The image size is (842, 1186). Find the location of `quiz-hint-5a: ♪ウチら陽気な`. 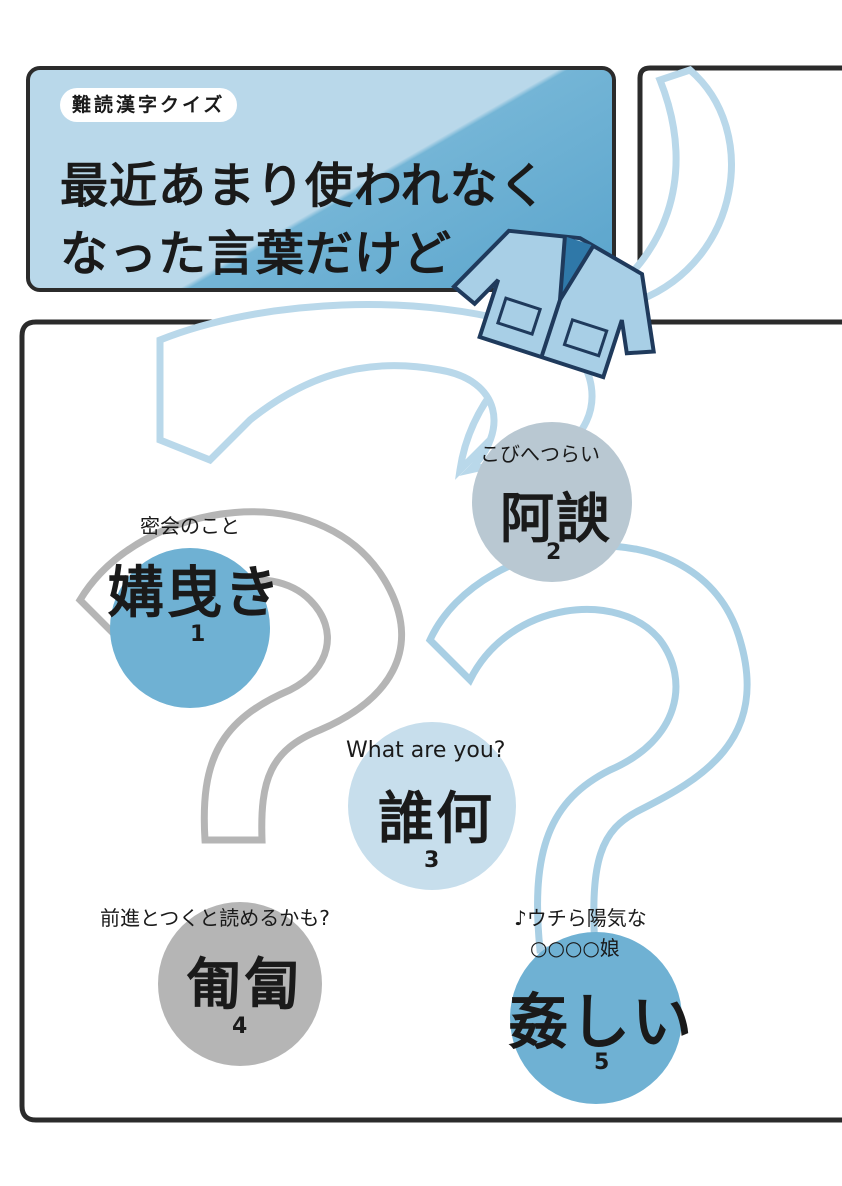

quiz-hint-5a: ♪ウチら陽気な is located at coordinates (580, 918).